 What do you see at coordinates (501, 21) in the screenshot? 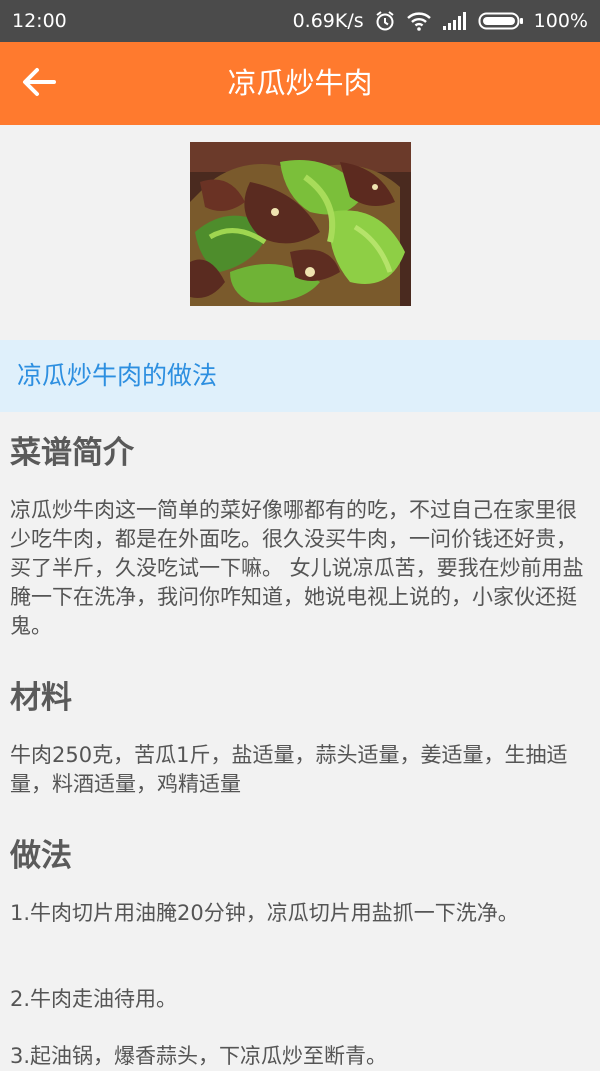
I see `battery-icon` at bounding box center [501, 21].